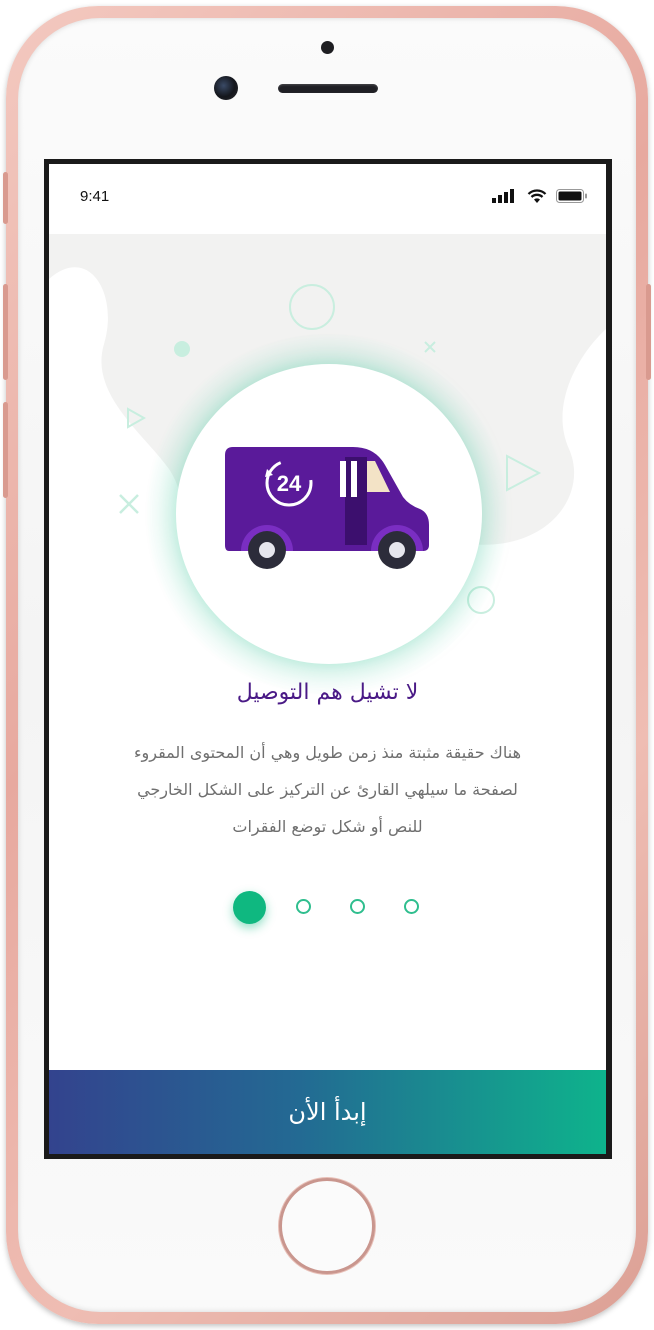 This screenshot has width=654, height=1330. I want to click on page-dot-active, so click(249, 907).